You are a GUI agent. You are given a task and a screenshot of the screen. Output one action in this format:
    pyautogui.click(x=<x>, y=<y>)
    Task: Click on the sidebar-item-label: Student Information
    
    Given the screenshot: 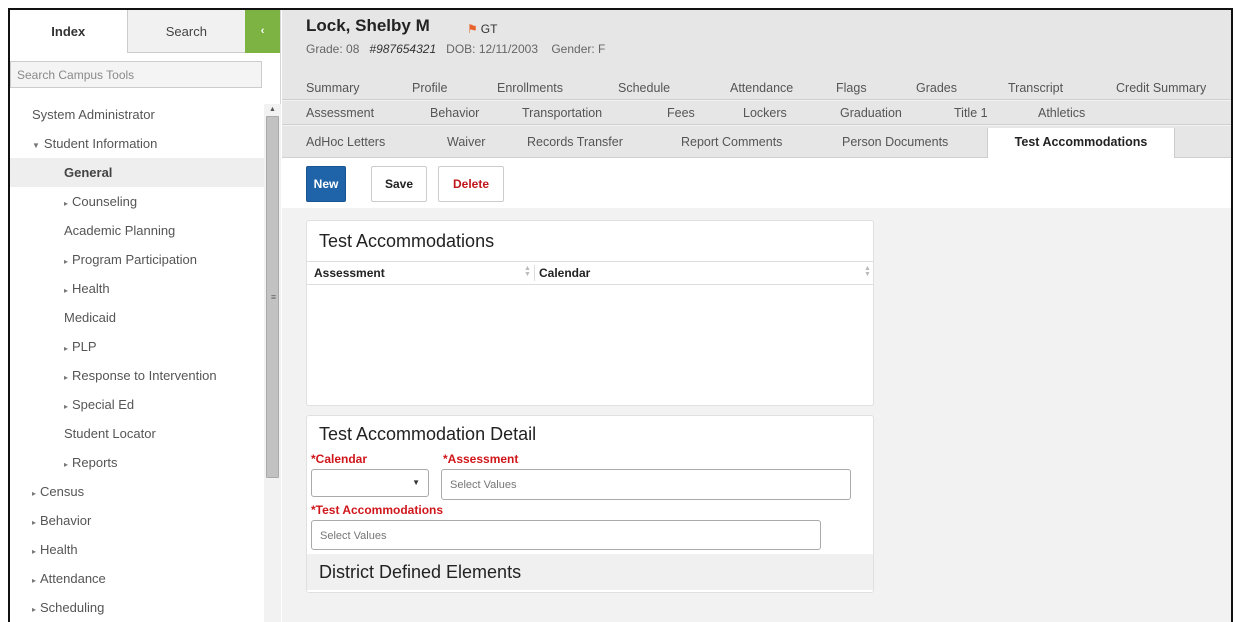 What is the action you would take?
    pyautogui.click(x=100, y=143)
    